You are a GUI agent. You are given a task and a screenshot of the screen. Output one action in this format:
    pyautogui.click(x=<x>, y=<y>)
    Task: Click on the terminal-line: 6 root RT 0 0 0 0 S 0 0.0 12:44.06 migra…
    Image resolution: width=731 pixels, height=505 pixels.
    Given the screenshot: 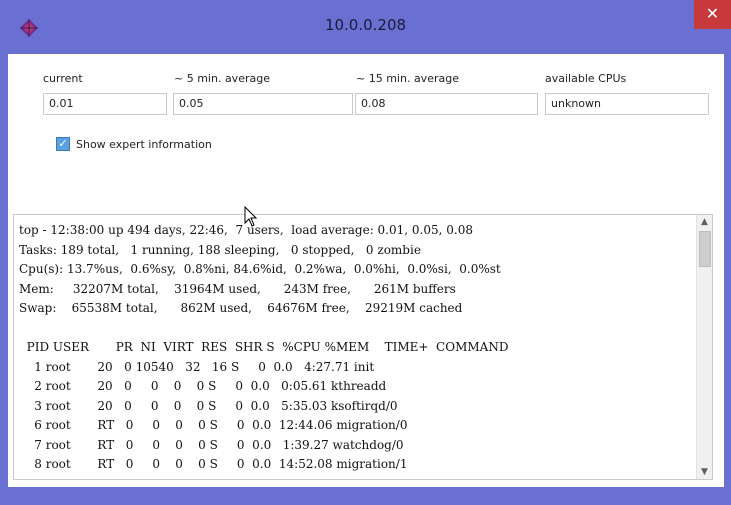 What is the action you would take?
    pyautogui.click(x=213, y=425)
    